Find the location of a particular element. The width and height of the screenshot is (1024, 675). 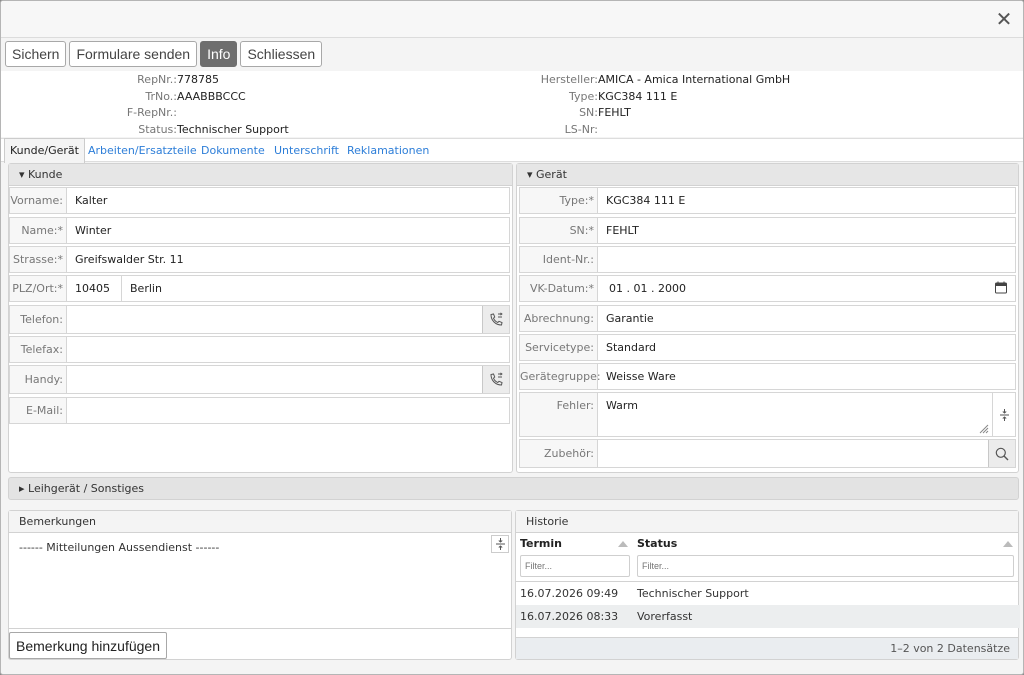

vorname-input: Kalter is located at coordinates (288, 200).